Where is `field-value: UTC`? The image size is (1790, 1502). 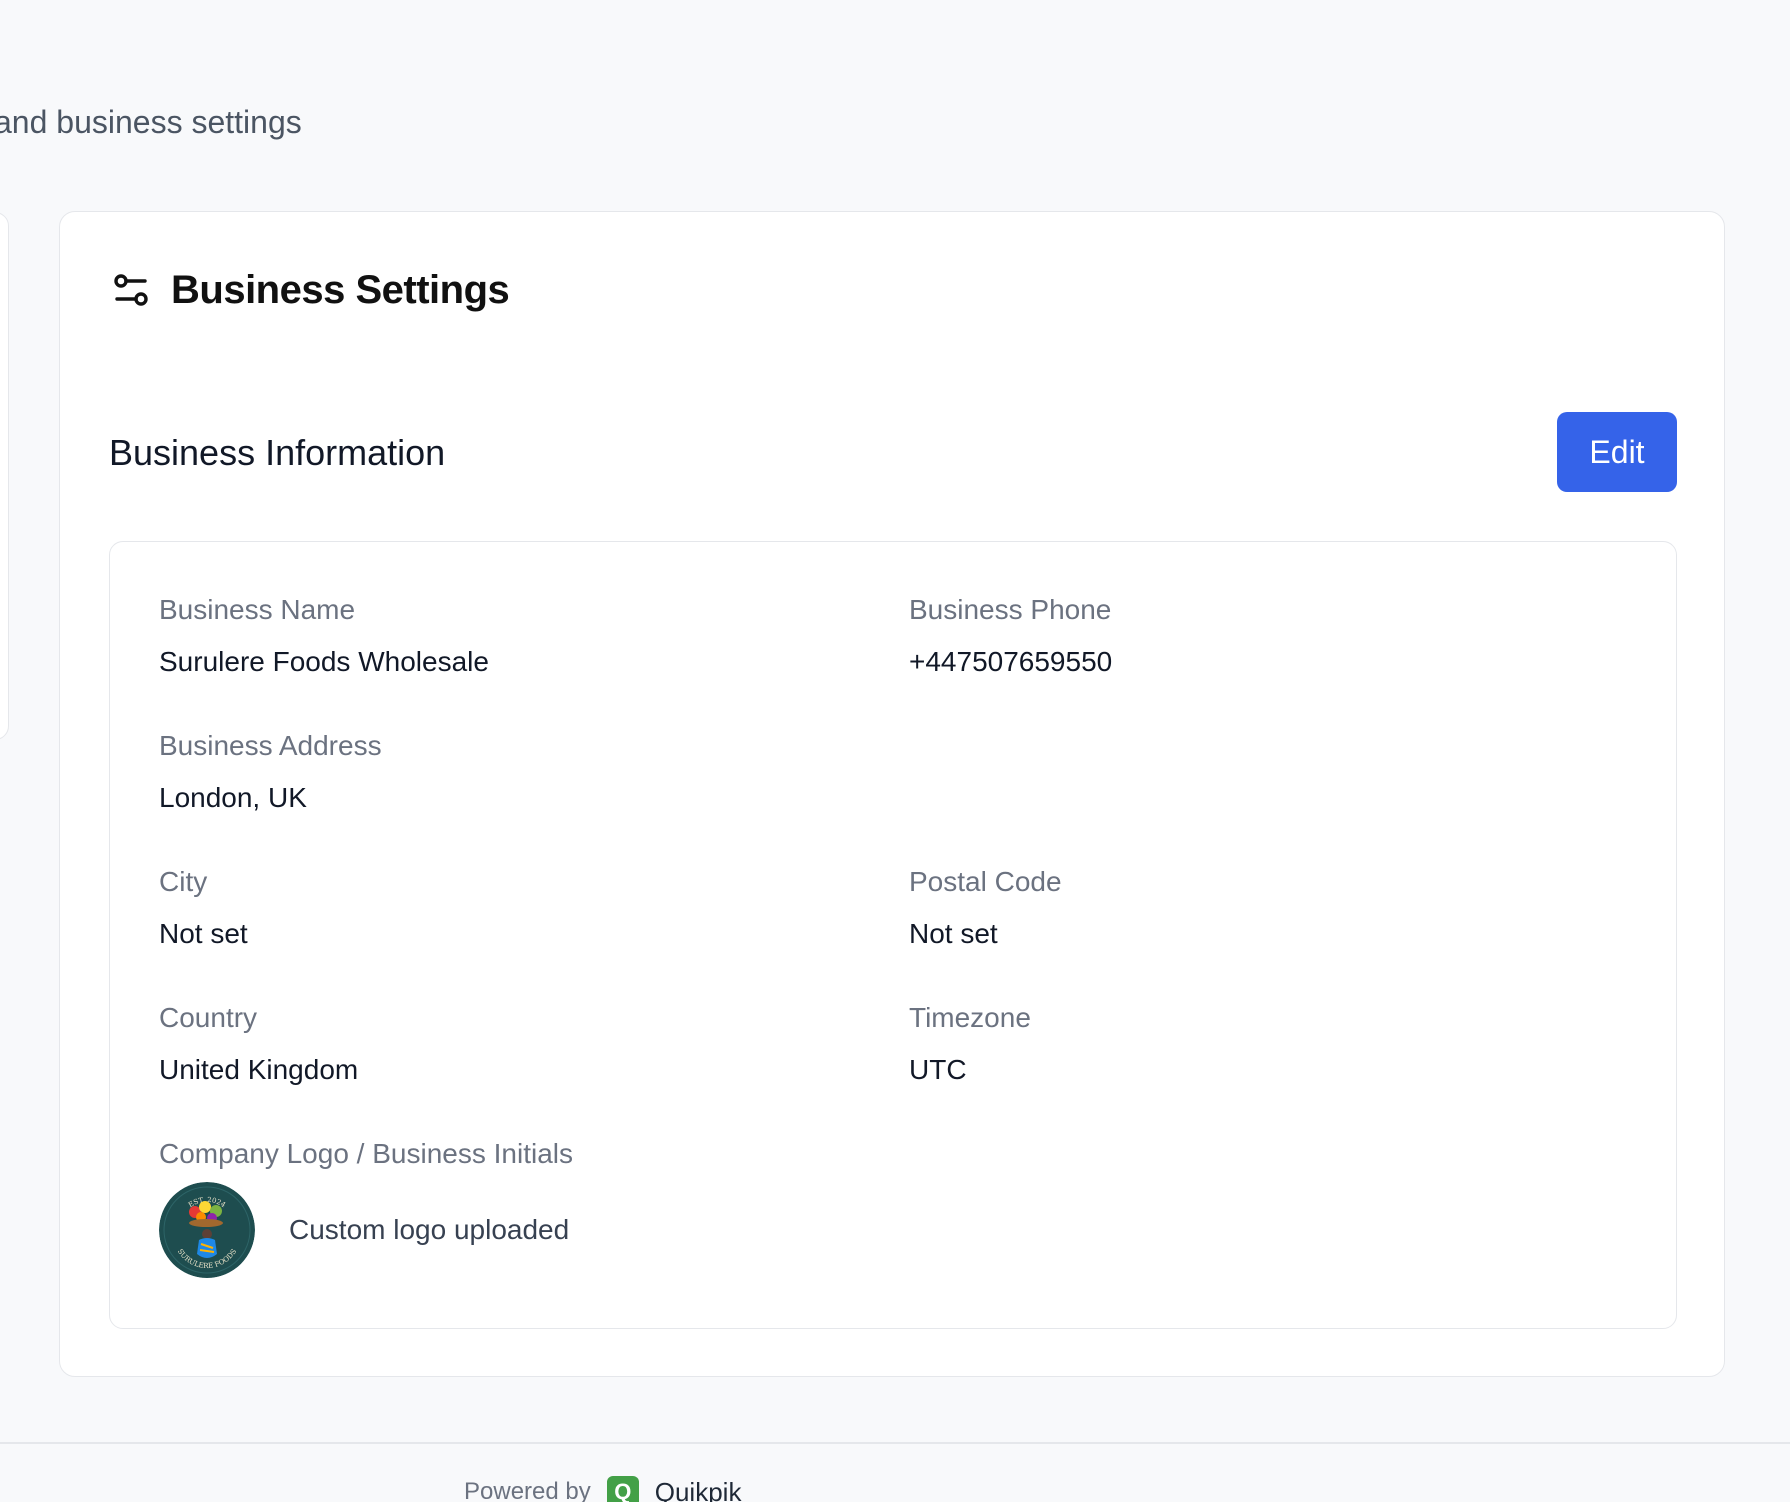
field-value: UTC is located at coordinates (938, 1069).